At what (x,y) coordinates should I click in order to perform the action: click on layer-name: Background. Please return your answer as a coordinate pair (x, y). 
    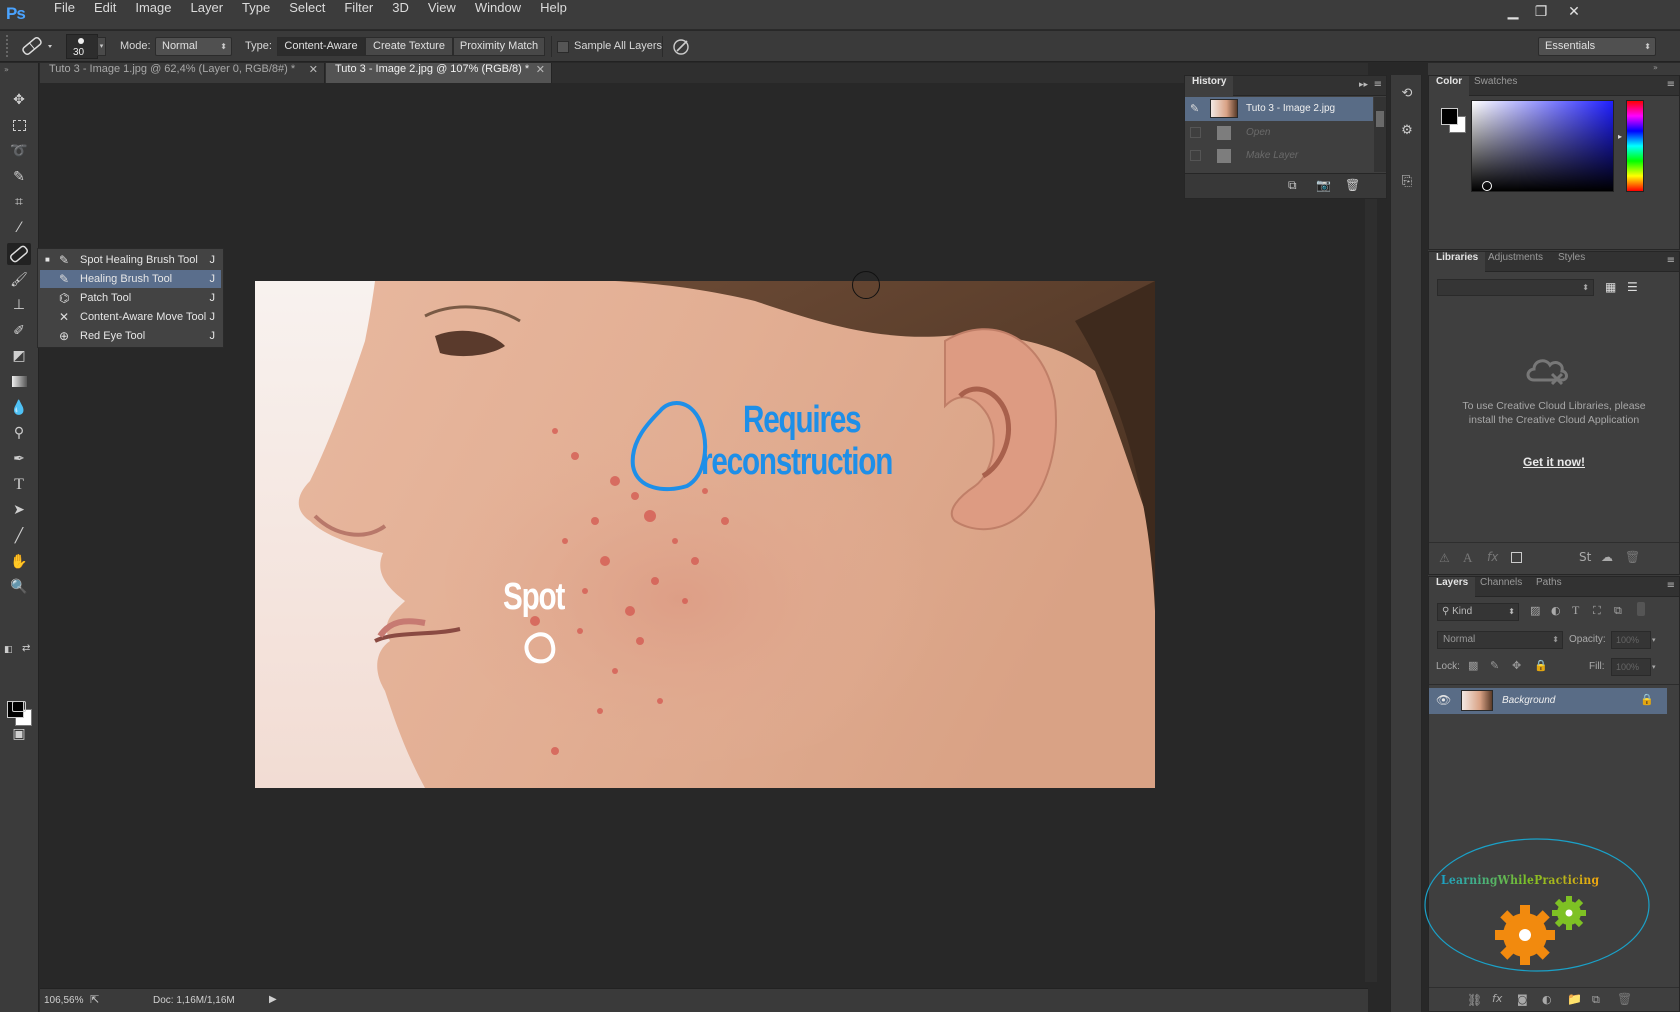
    Looking at the image, I should click on (1528, 700).